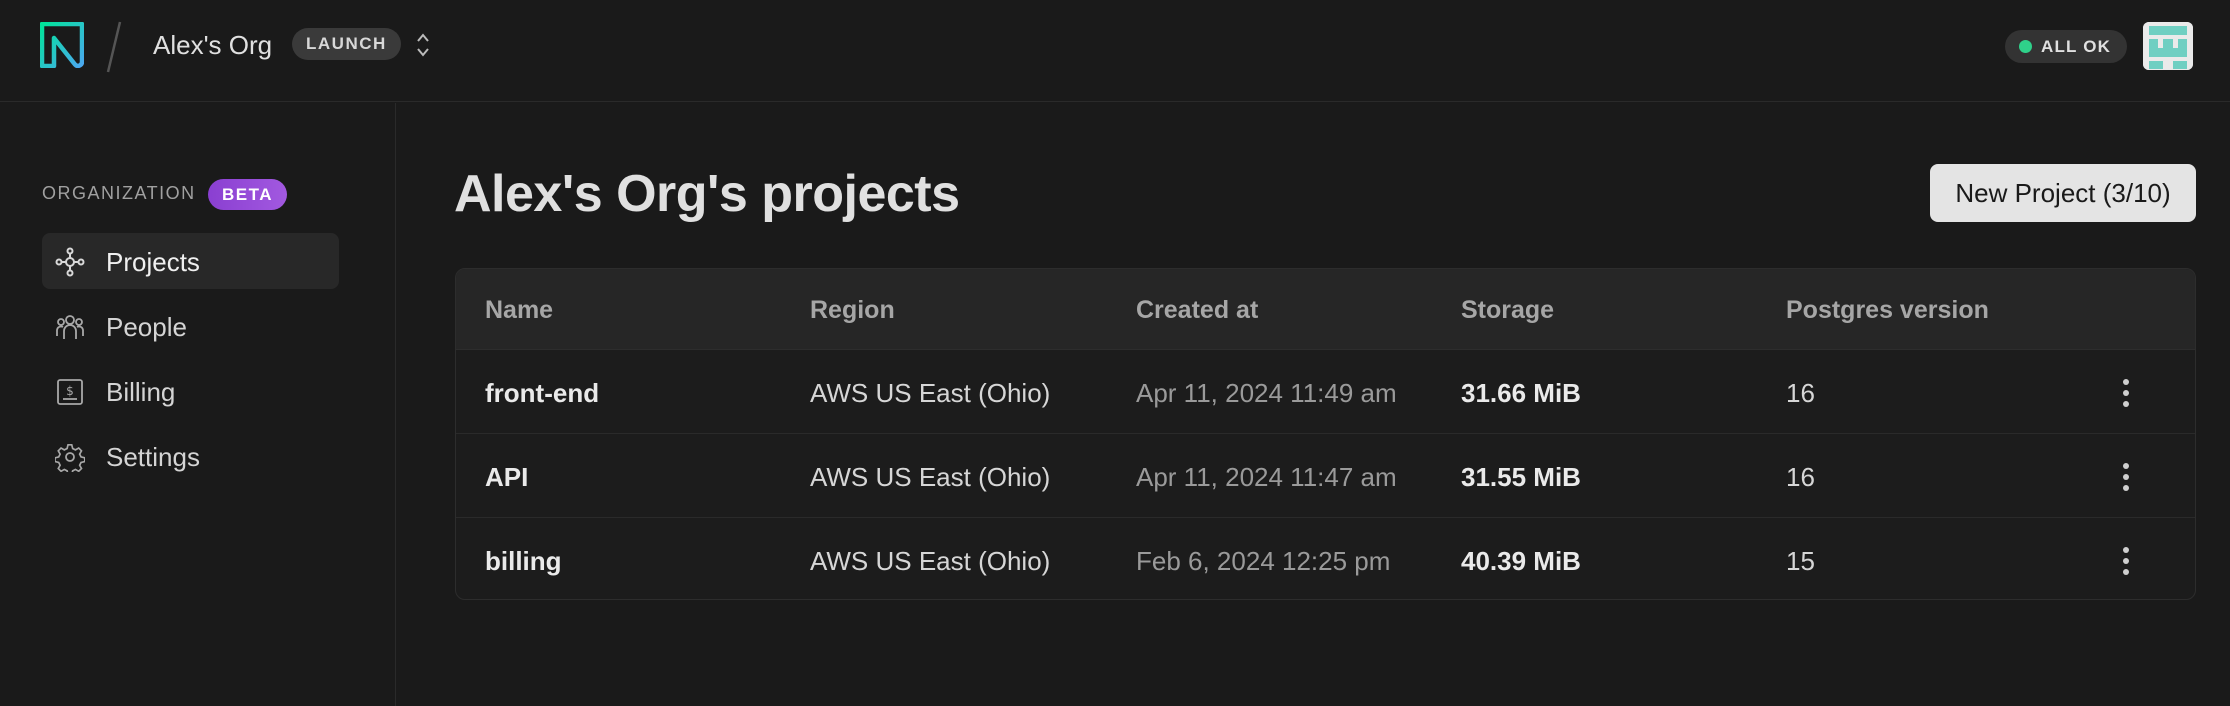 This screenshot has height=706, width=2230. What do you see at coordinates (114, 47) in the screenshot?
I see `breadcrumb-separator` at bounding box center [114, 47].